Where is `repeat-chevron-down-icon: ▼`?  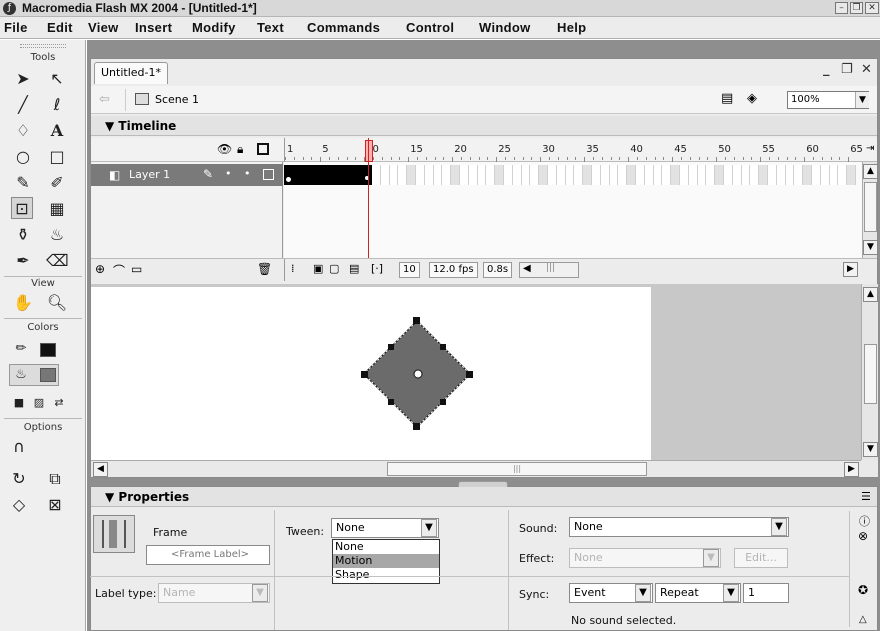
repeat-chevron-down-icon: ▼ is located at coordinates (731, 593).